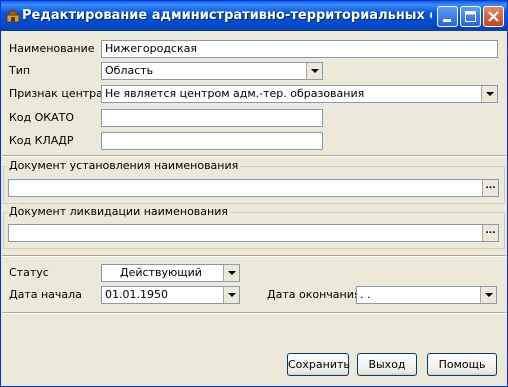 Image resolution: width=508 pixels, height=387 pixels. What do you see at coordinates (42, 117) in the screenshot?
I see `okato-label: Код ОКАТО` at bounding box center [42, 117].